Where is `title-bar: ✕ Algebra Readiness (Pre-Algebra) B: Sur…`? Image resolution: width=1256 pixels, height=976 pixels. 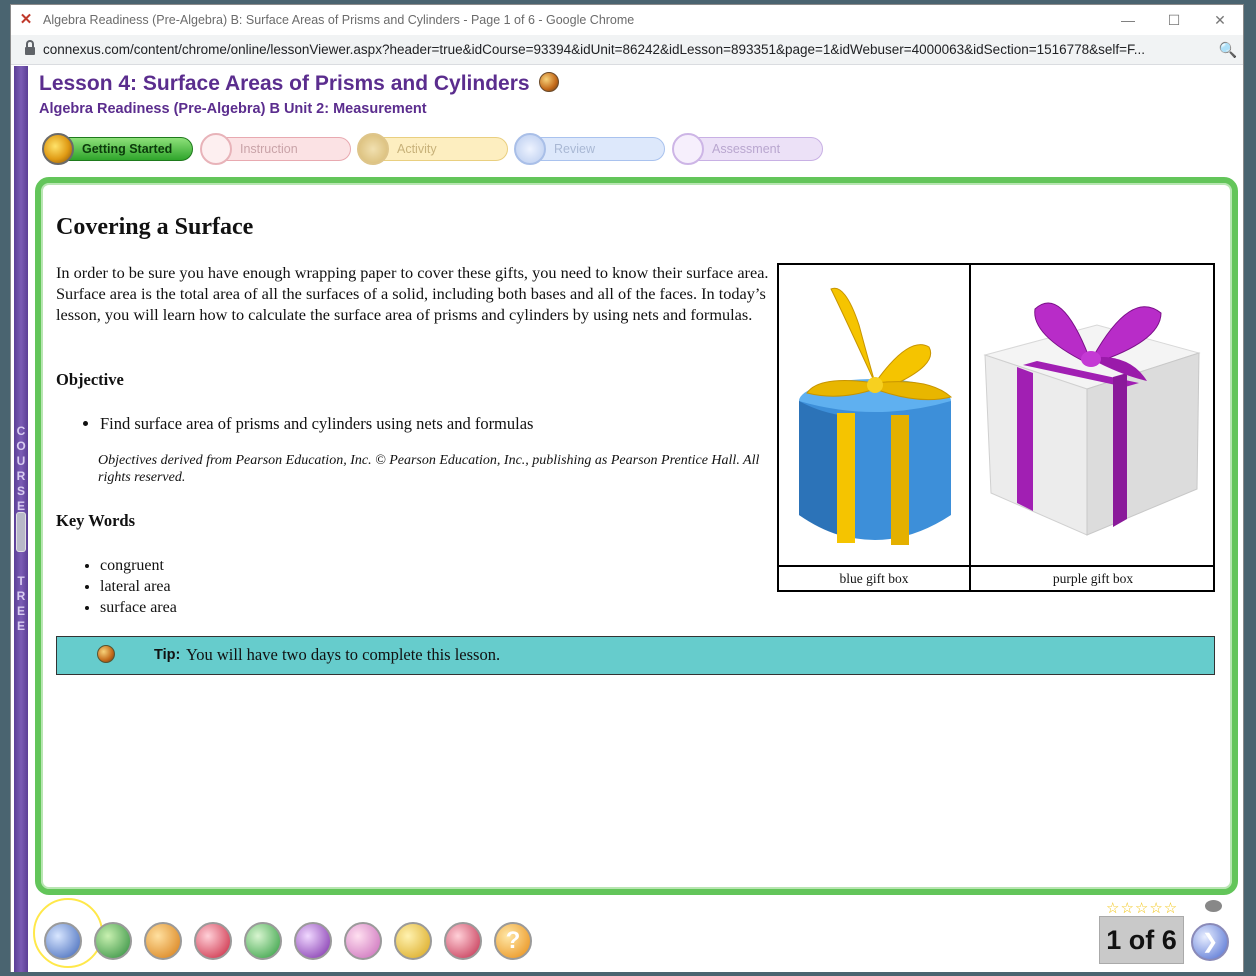
title-bar: ✕ Algebra Readiness (Pre-Algebra) B: Sur… is located at coordinates (627, 20).